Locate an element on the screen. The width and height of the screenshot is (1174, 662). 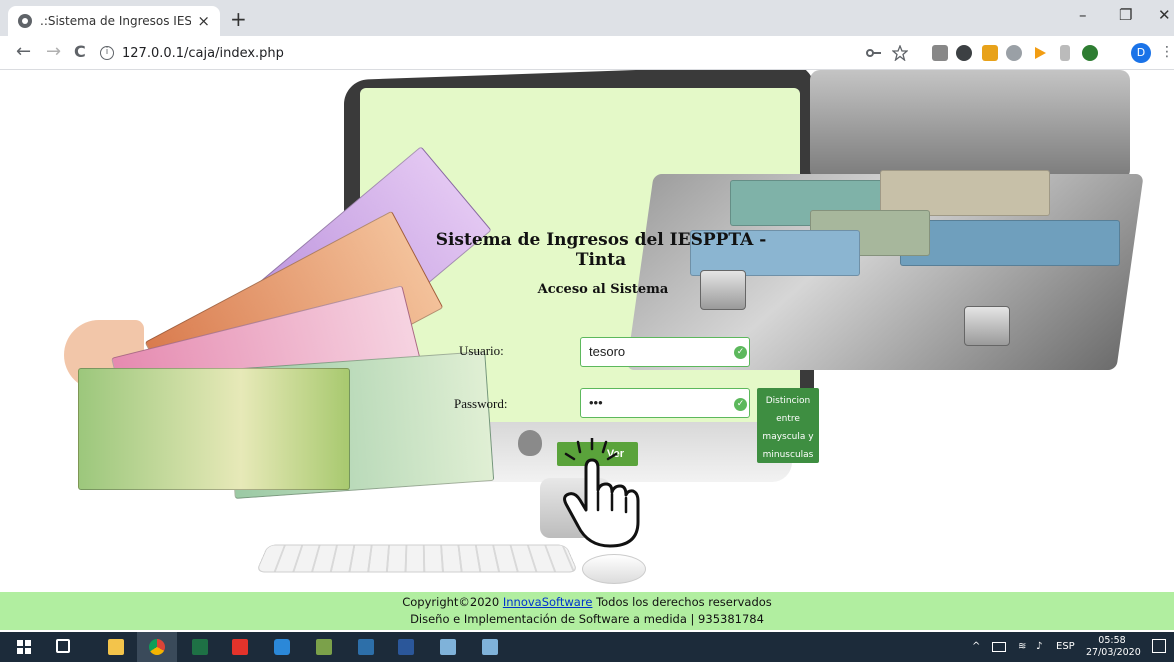
tray-chevron-icon: ^ is located at coordinates (976, 646).